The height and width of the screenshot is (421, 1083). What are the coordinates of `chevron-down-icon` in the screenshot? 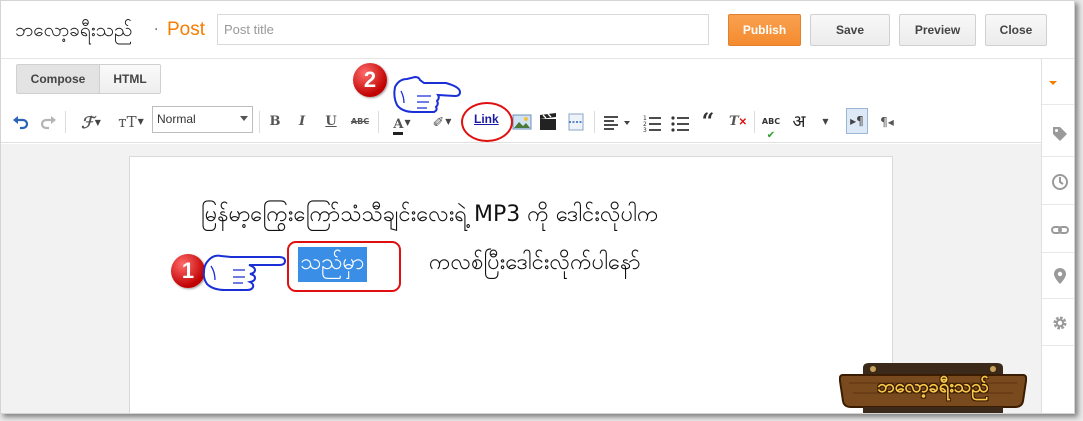 It's located at (244, 118).